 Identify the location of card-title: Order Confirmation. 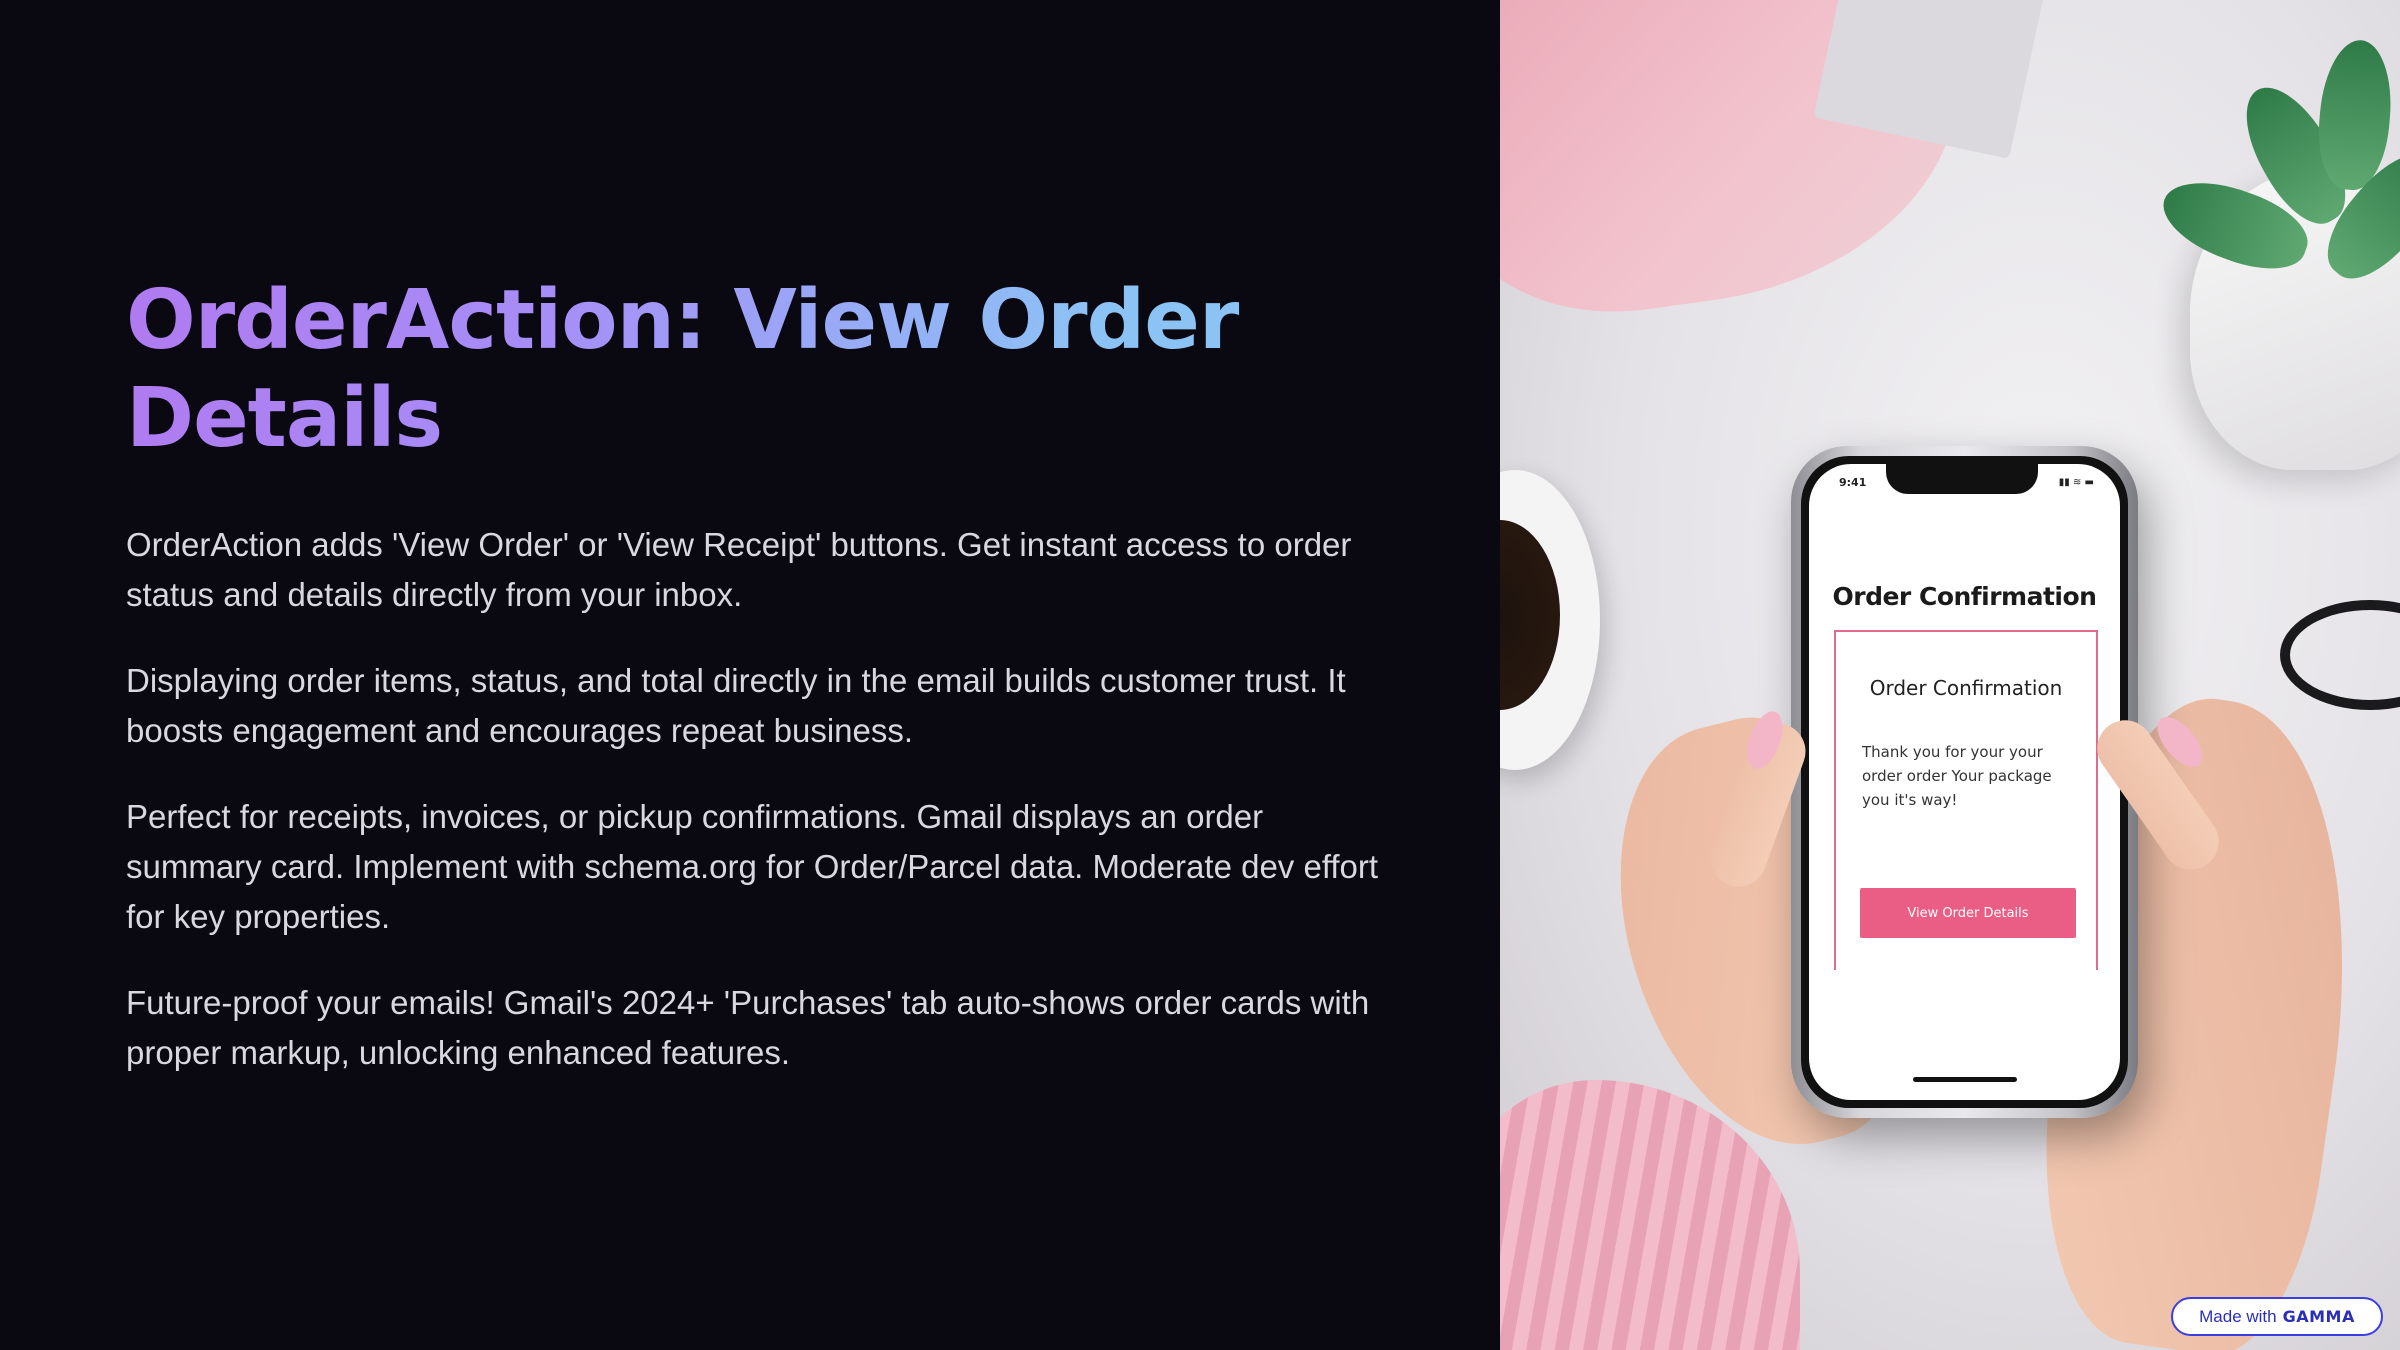
(1966, 688).